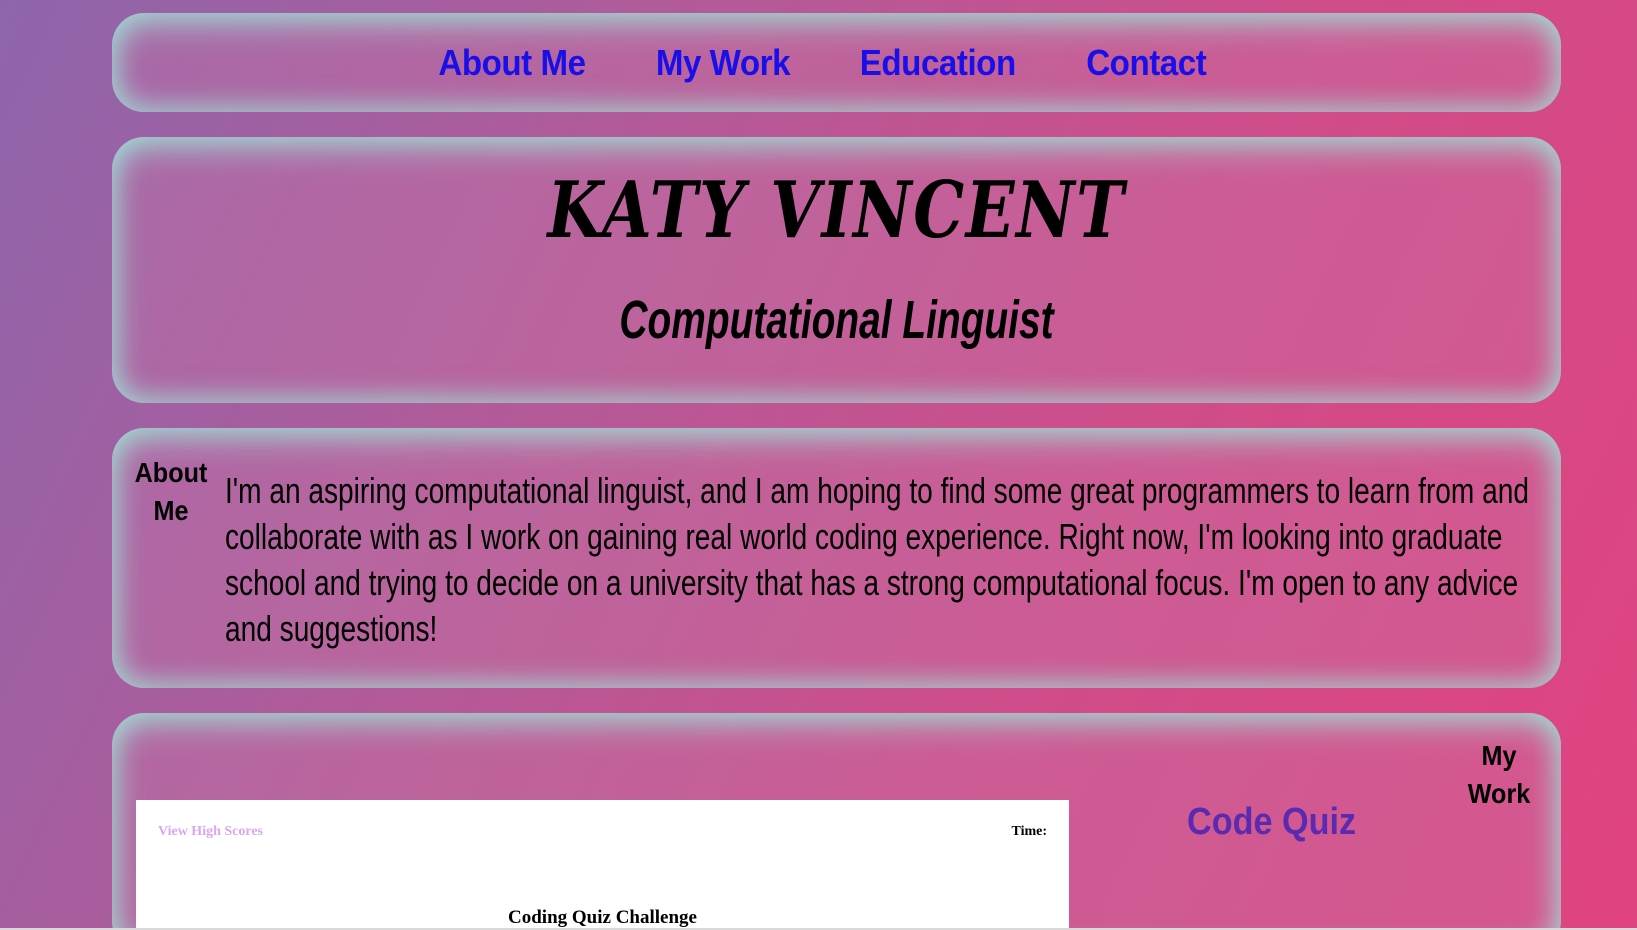  What do you see at coordinates (512, 63) in the screenshot?
I see `nav-link-about-me: About Me` at bounding box center [512, 63].